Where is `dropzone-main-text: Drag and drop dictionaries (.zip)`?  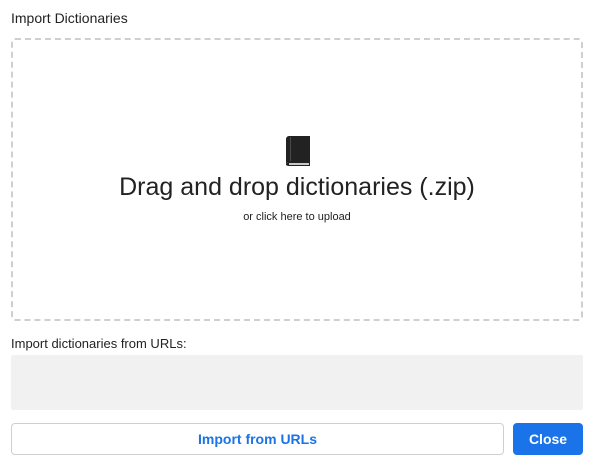 dropzone-main-text: Drag and drop dictionaries (.zip) is located at coordinates (297, 187).